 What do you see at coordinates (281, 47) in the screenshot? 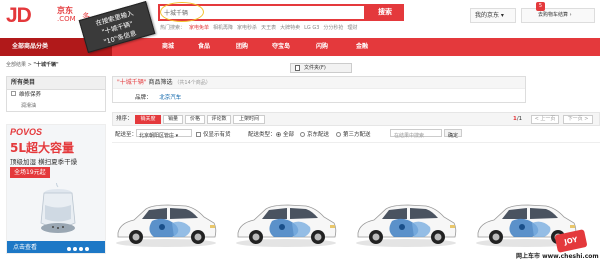
I see `nav-item-treasure: 夺宝岛` at bounding box center [281, 47].